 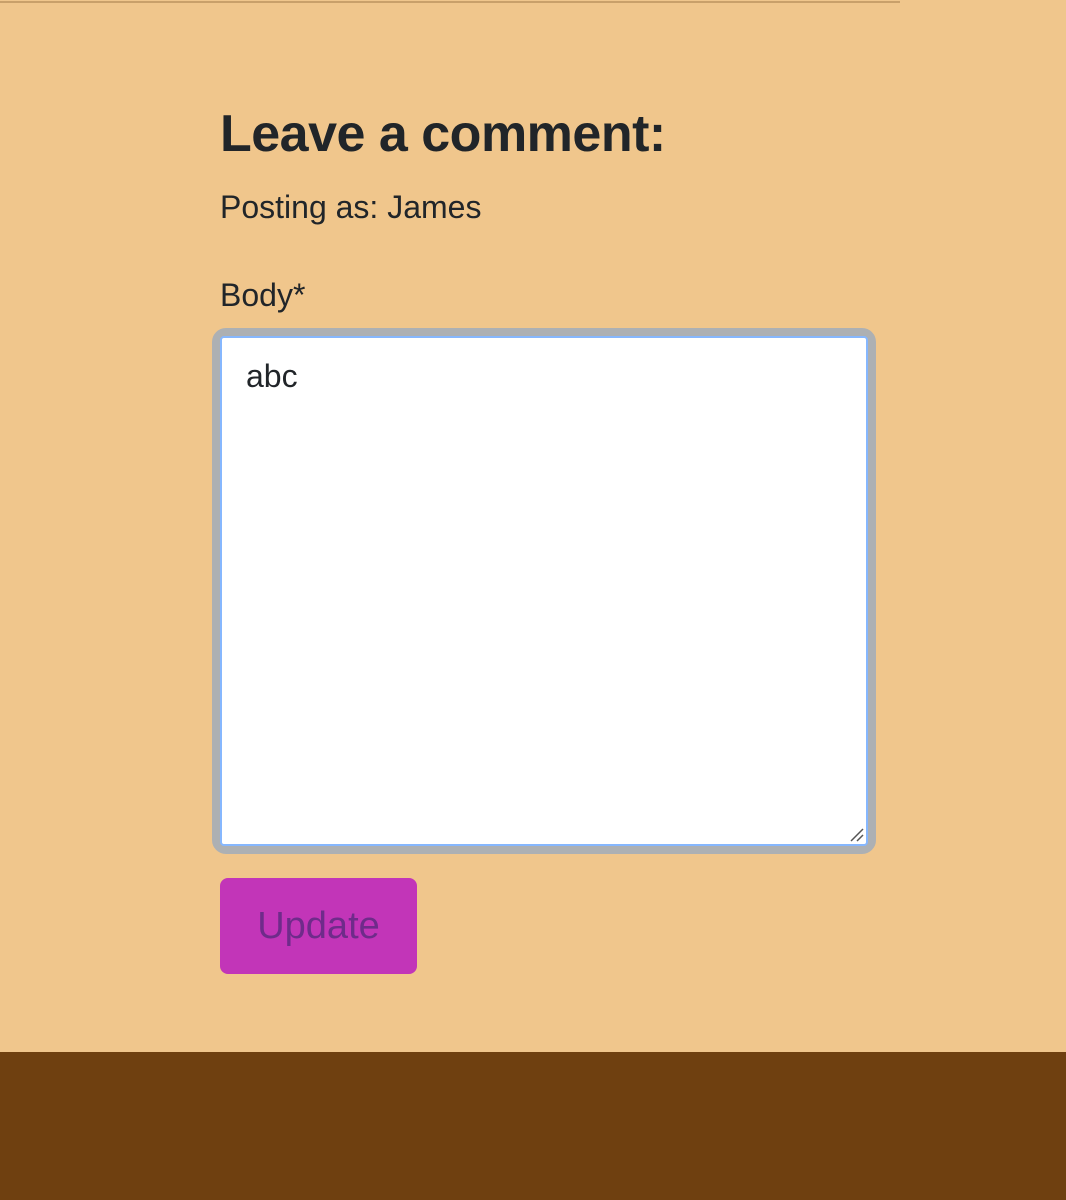 What do you see at coordinates (450, 1) in the screenshot?
I see `top-divider` at bounding box center [450, 1].